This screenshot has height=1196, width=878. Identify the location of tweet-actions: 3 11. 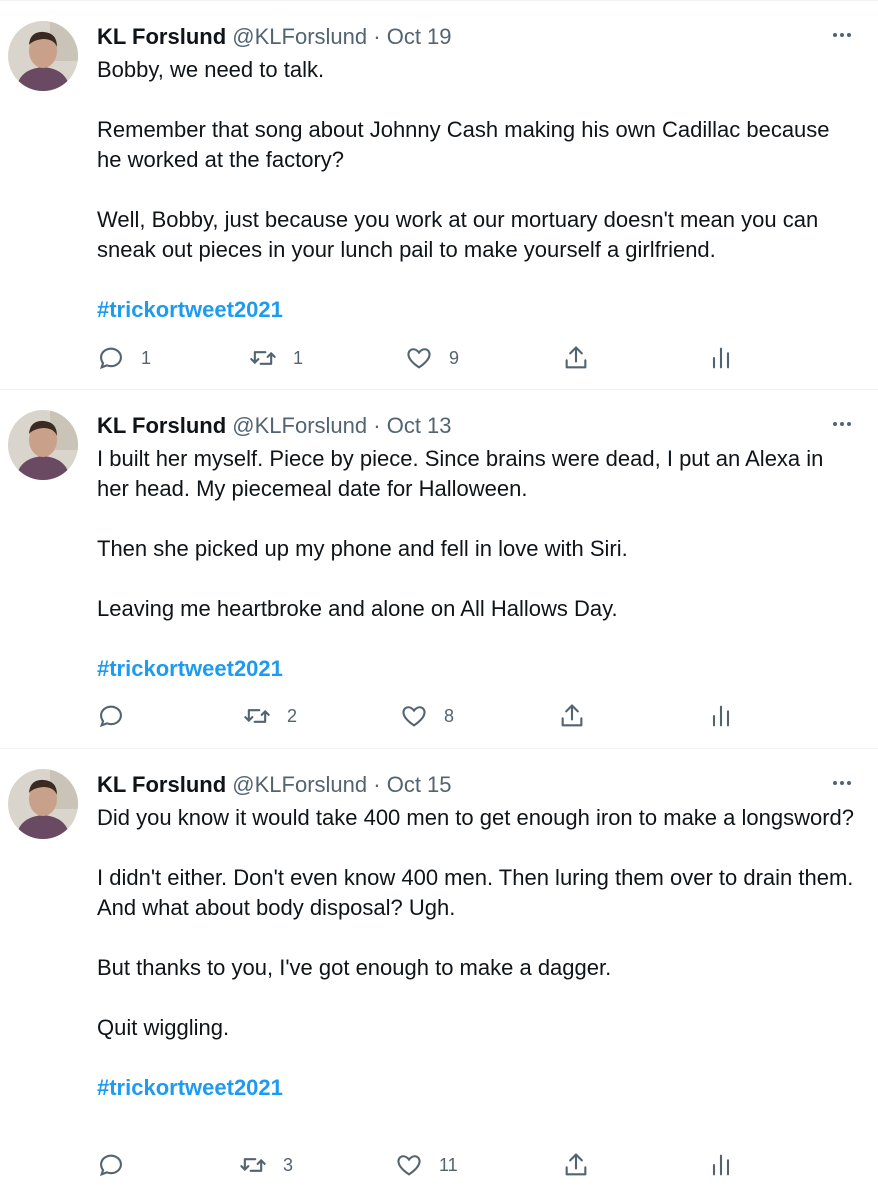
(427, 1165).